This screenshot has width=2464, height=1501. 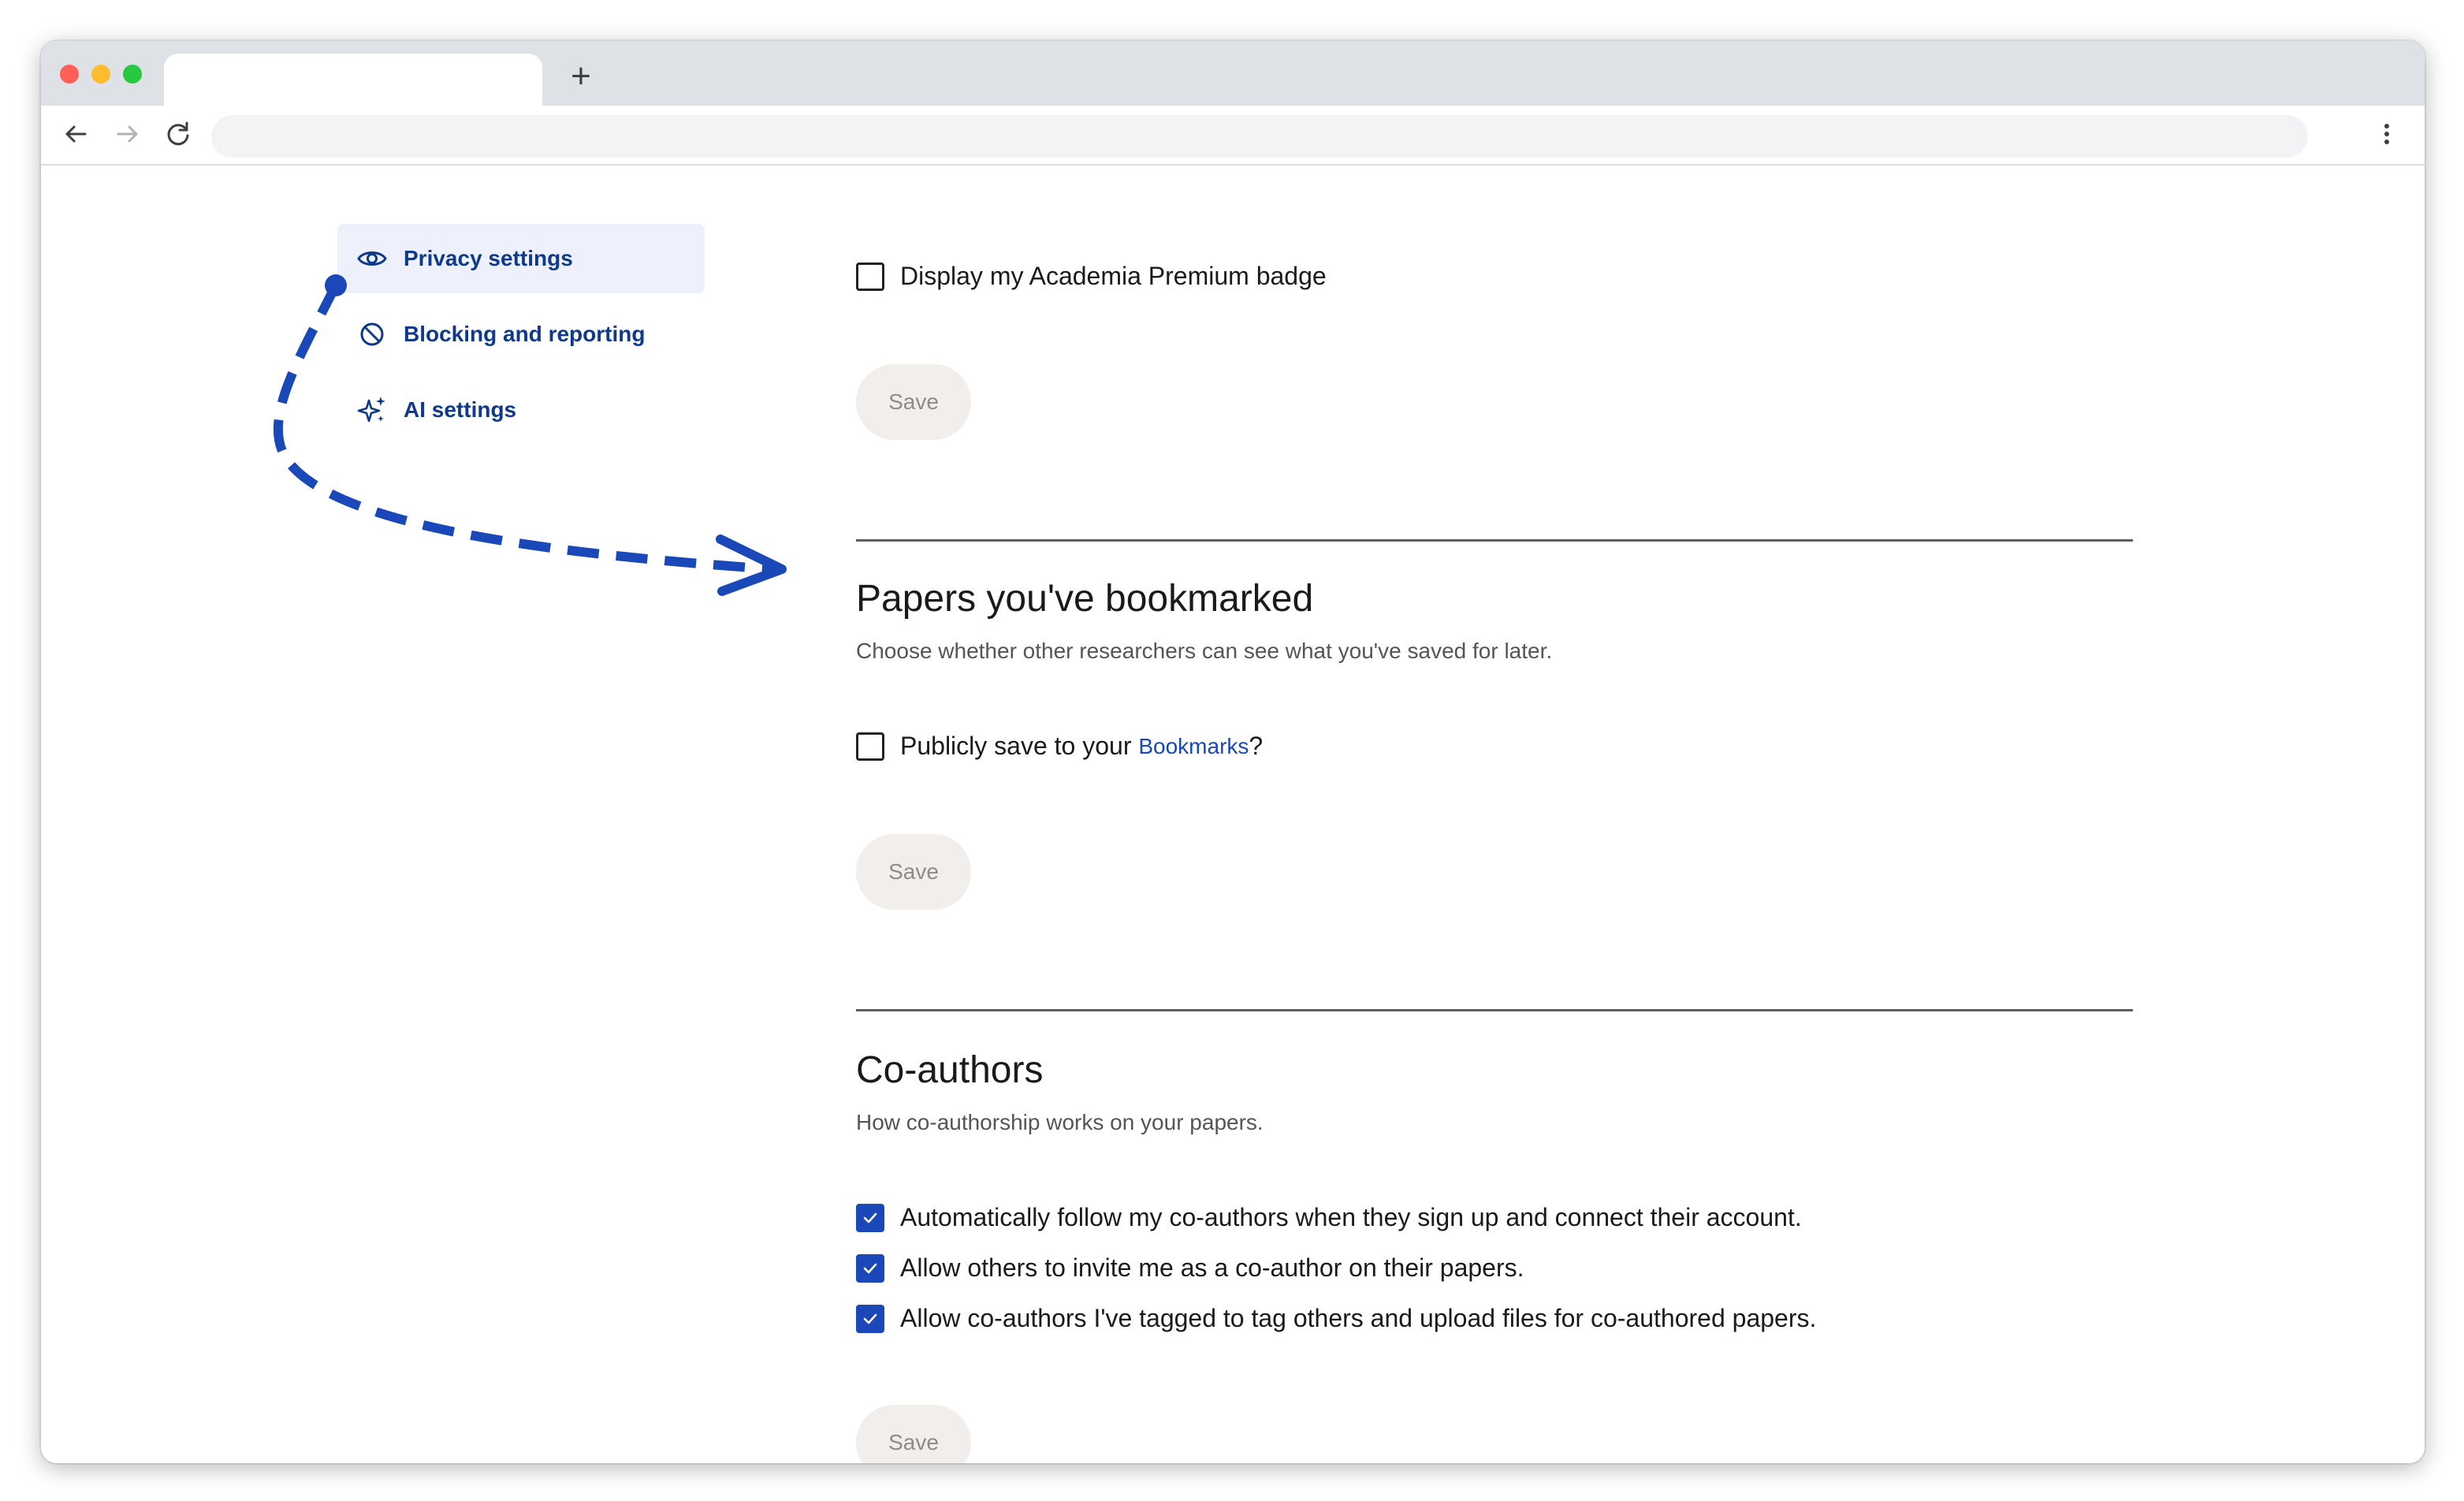 What do you see at coordinates (69, 74) in the screenshot?
I see `close-window-button` at bounding box center [69, 74].